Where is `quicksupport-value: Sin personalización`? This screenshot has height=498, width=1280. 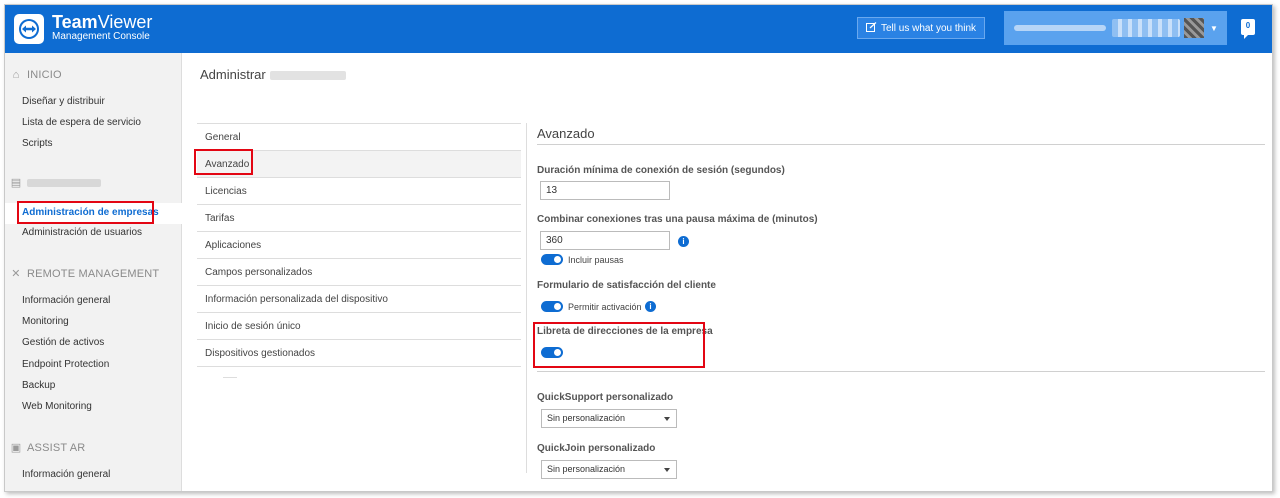 quicksupport-value: Sin personalización is located at coordinates (586, 418).